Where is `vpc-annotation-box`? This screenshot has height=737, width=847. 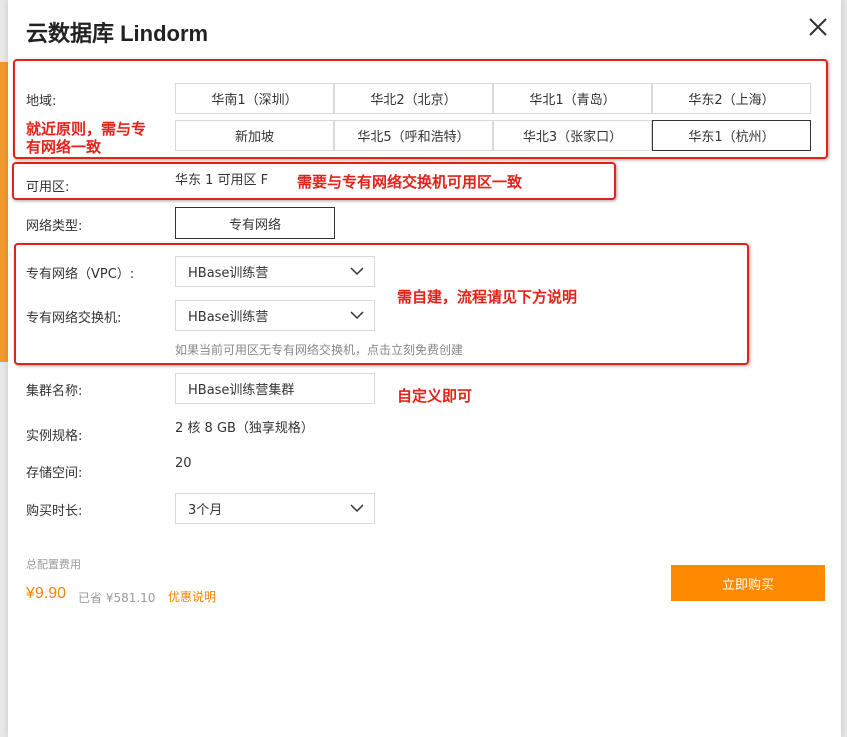
vpc-annotation-box is located at coordinates (381, 304).